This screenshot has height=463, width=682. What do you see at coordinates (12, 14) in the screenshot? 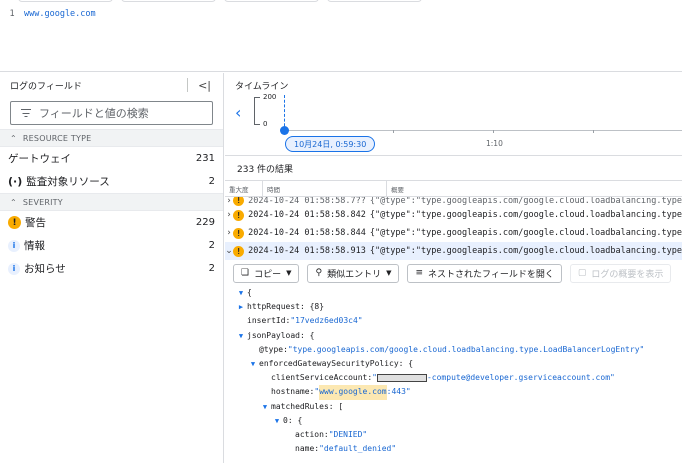
I see `line-number: 1` at bounding box center [12, 14].